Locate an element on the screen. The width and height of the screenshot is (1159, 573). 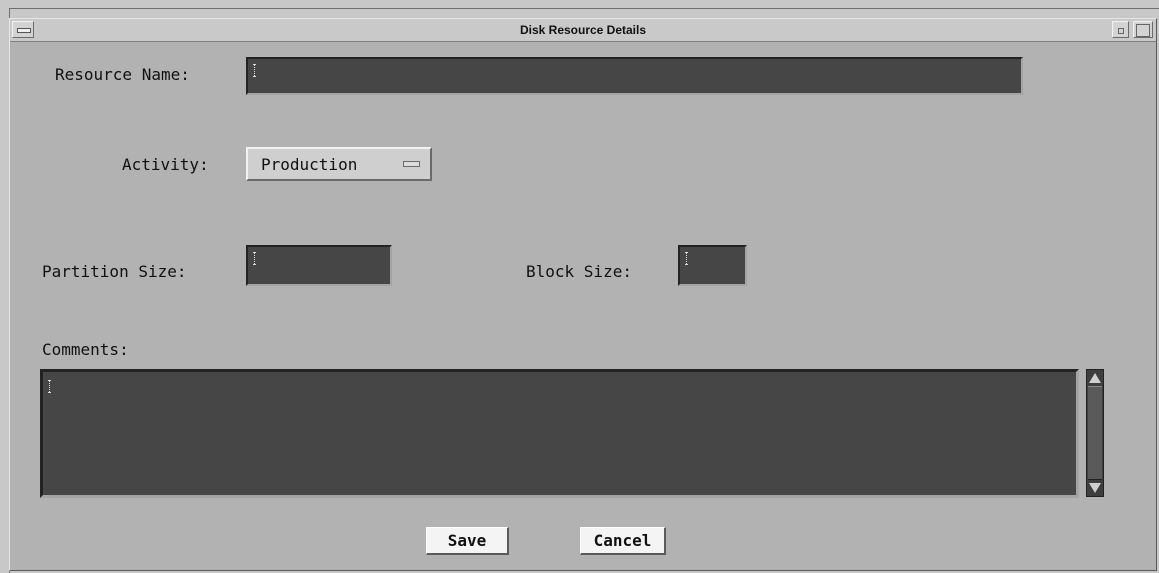
activity-selected-value: Production is located at coordinates (309, 164).